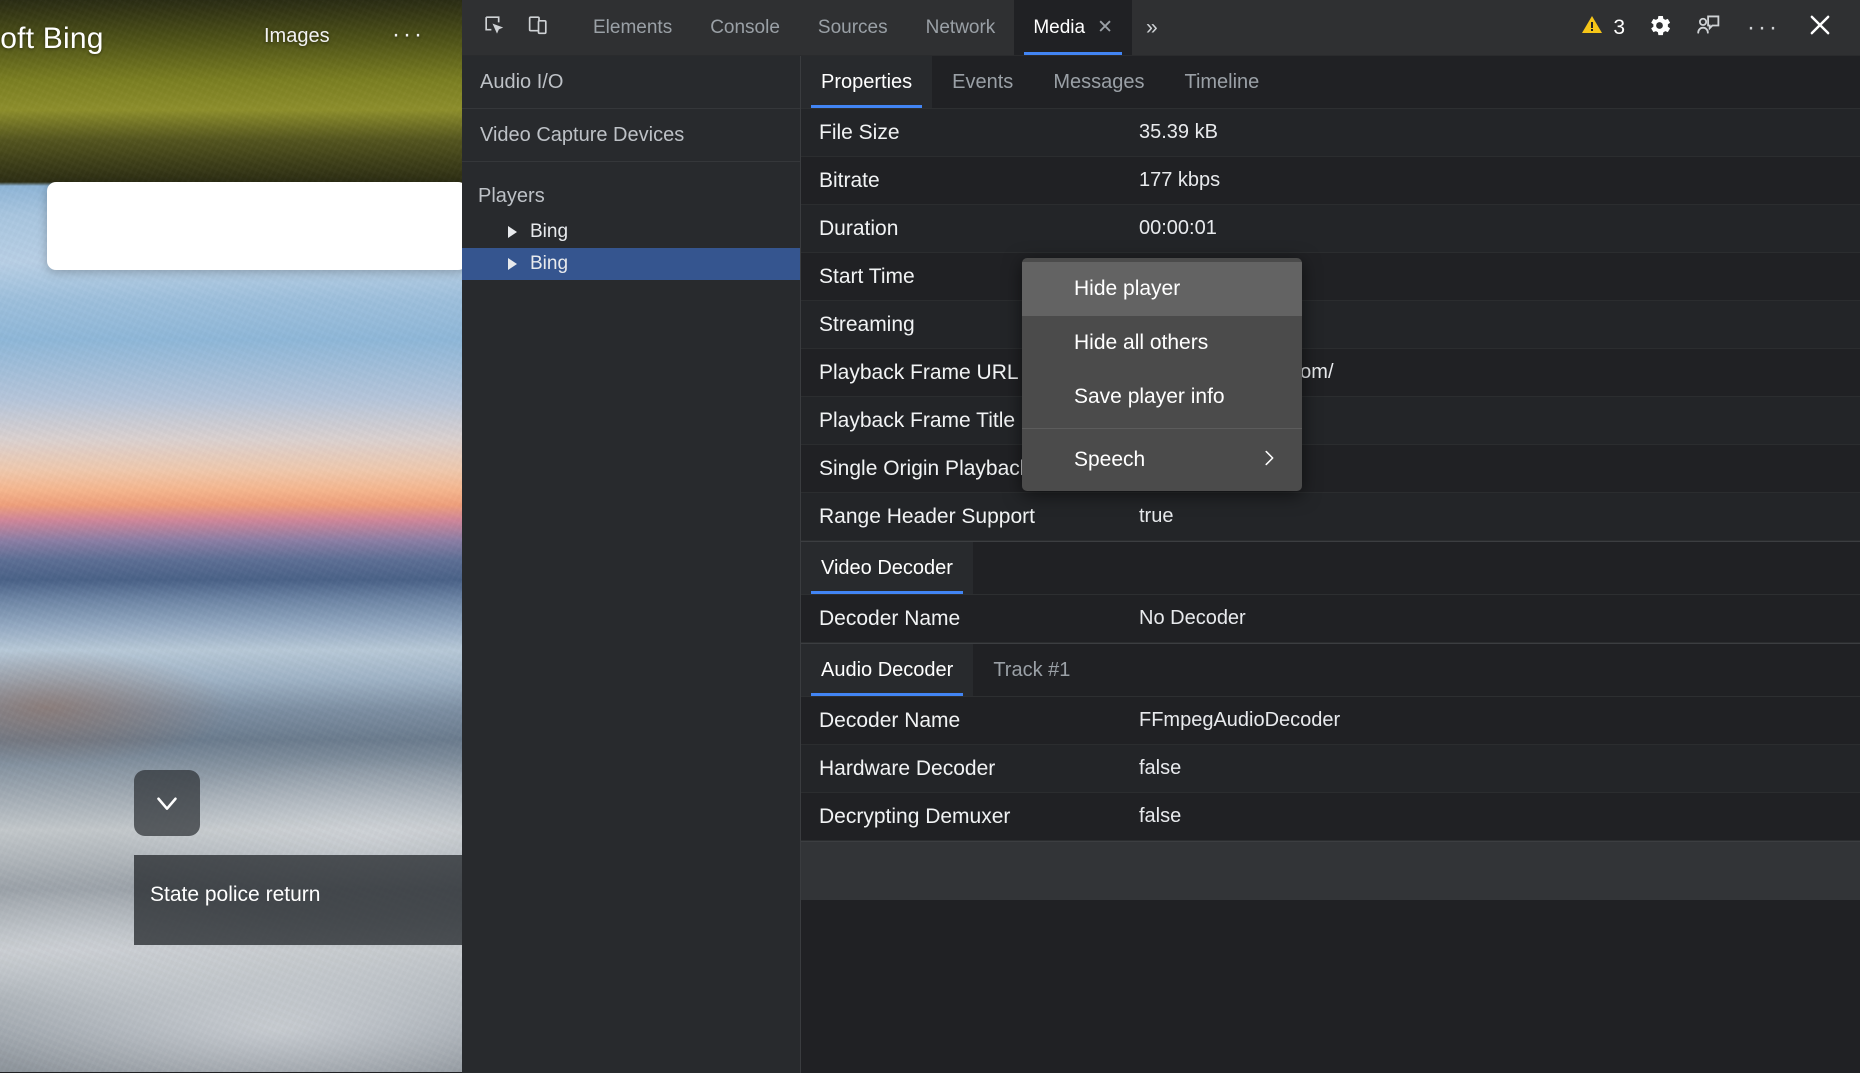 Image resolution: width=1860 pixels, height=1073 pixels. Describe the element at coordinates (1330, 817) in the screenshot. I see `table-row: Decrypting Demuxer false` at that location.